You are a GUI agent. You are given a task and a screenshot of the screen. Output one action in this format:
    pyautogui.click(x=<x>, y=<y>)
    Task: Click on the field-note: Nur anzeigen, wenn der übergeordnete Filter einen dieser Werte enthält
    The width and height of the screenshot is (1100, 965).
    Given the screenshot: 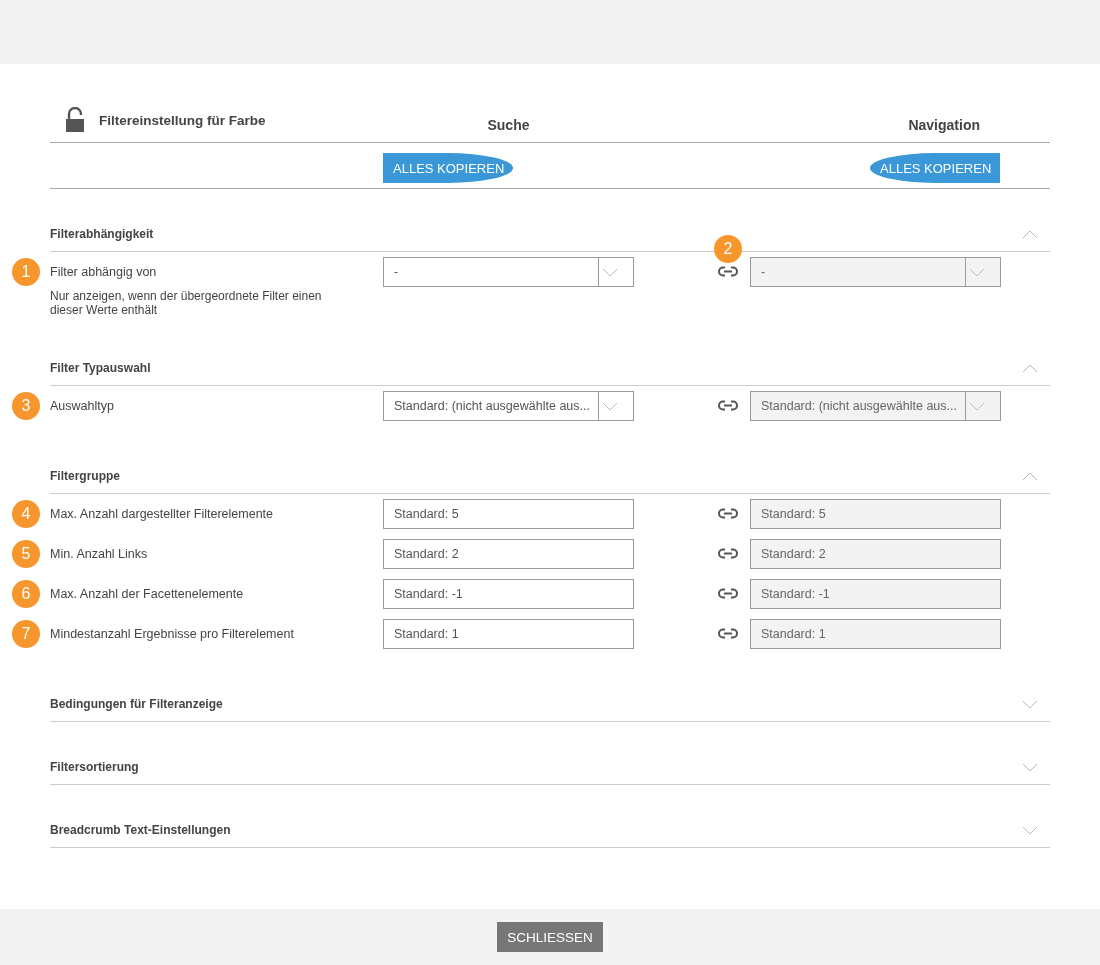 What is the action you would take?
    pyautogui.click(x=186, y=303)
    